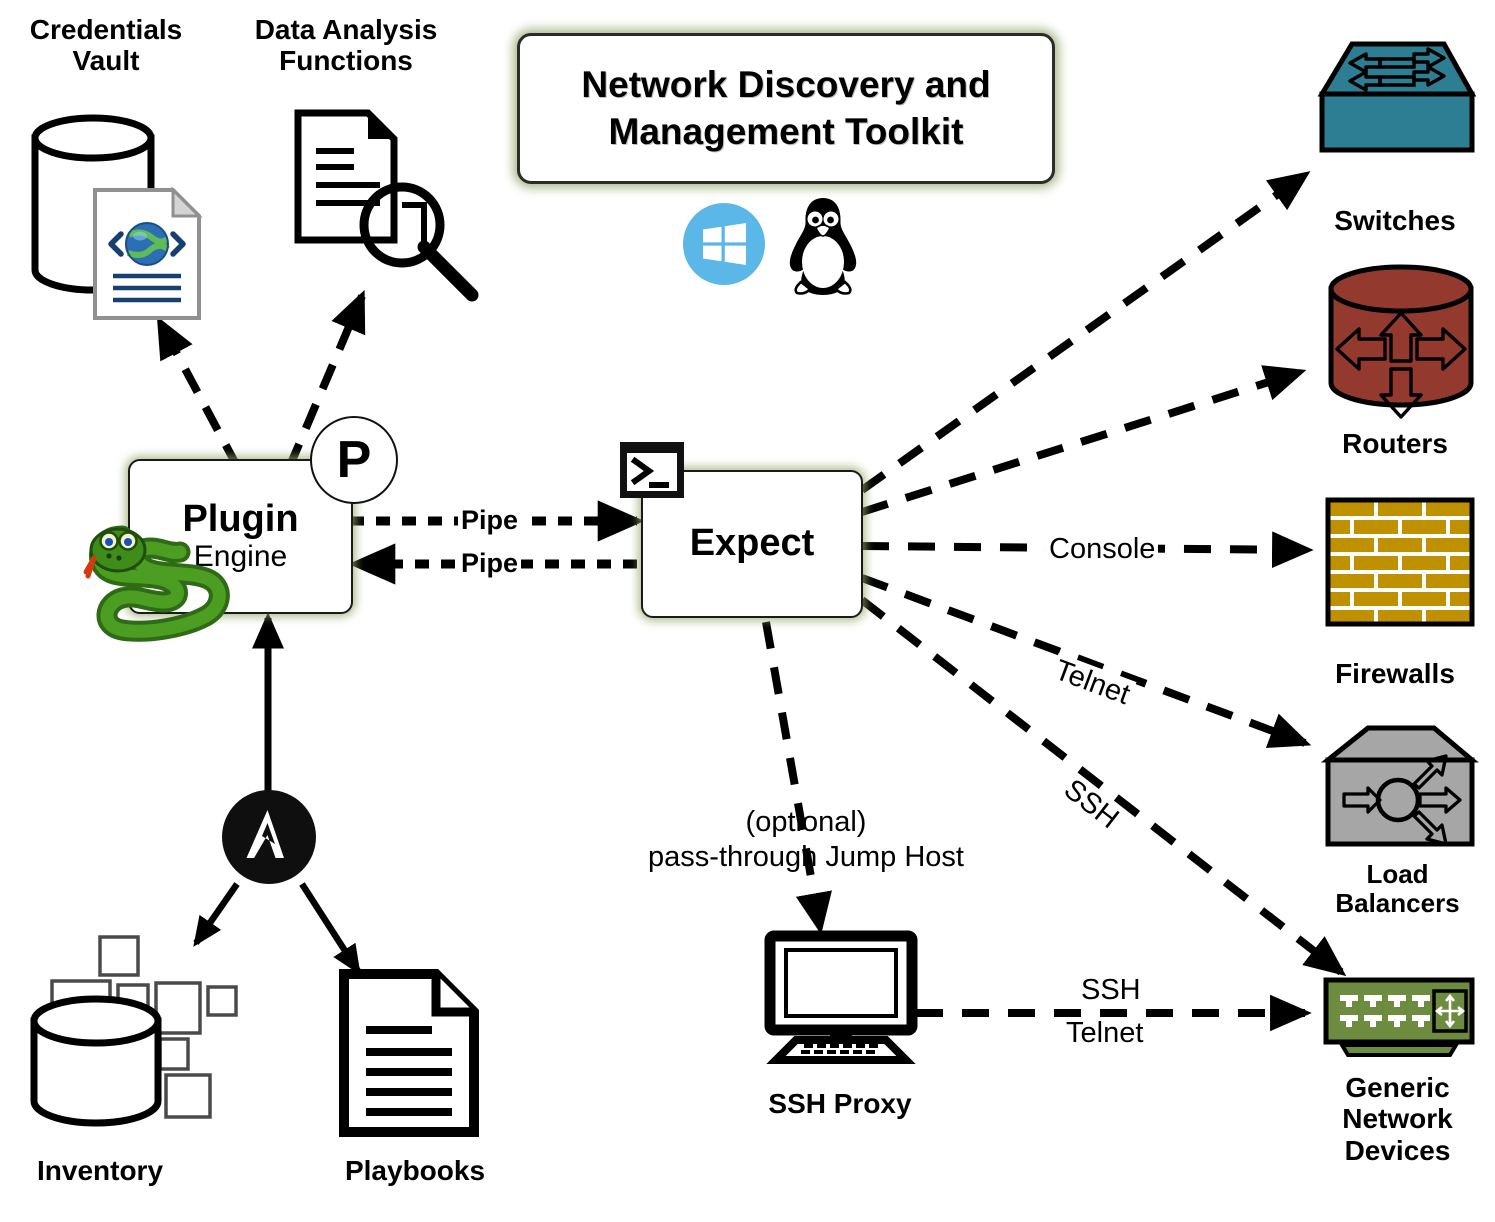  What do you see at coordinates (1399, 1018) in the screenshot?
I see `generic-network-device-icon` at bounding box center [1399, 1018].